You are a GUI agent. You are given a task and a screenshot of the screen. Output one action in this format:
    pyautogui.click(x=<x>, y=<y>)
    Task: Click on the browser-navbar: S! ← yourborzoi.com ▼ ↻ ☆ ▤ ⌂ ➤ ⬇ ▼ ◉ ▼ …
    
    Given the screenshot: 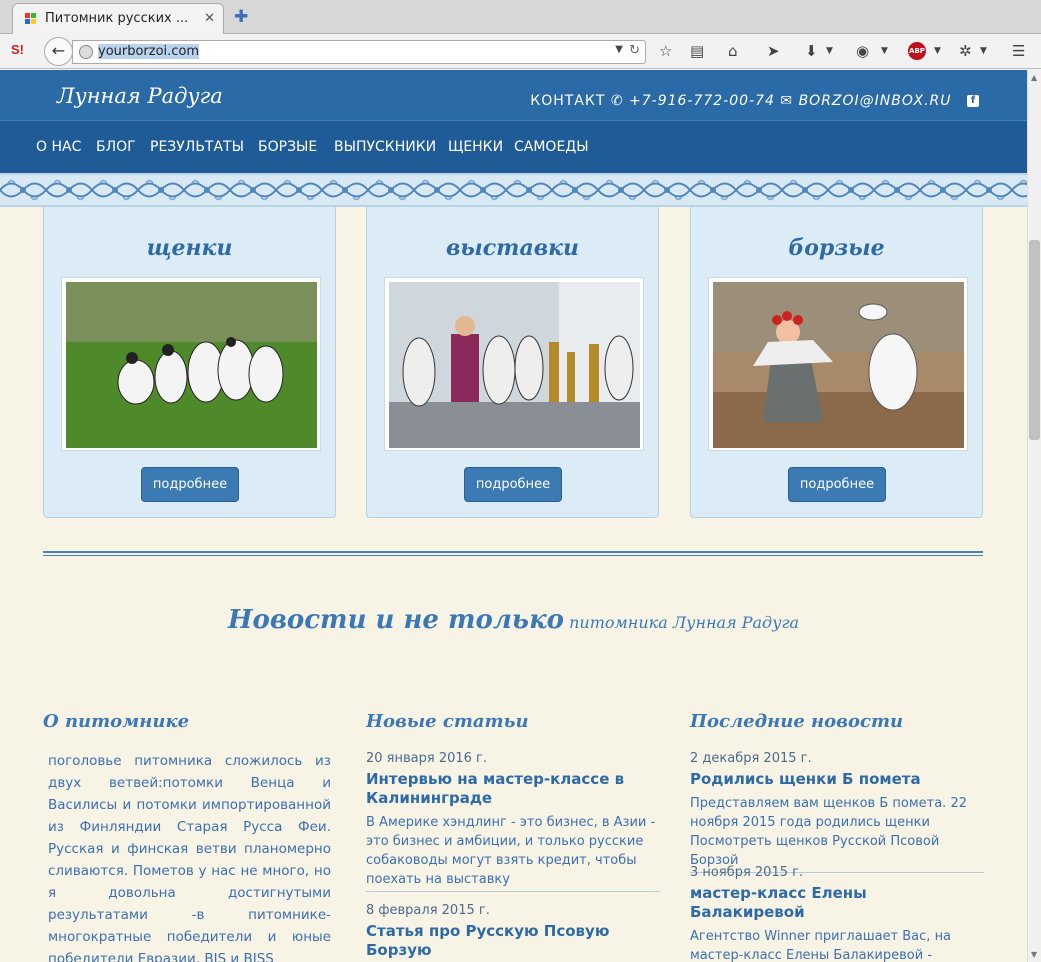 What is the action you would take?
    pyautogui.click(x=520, y=51)
    